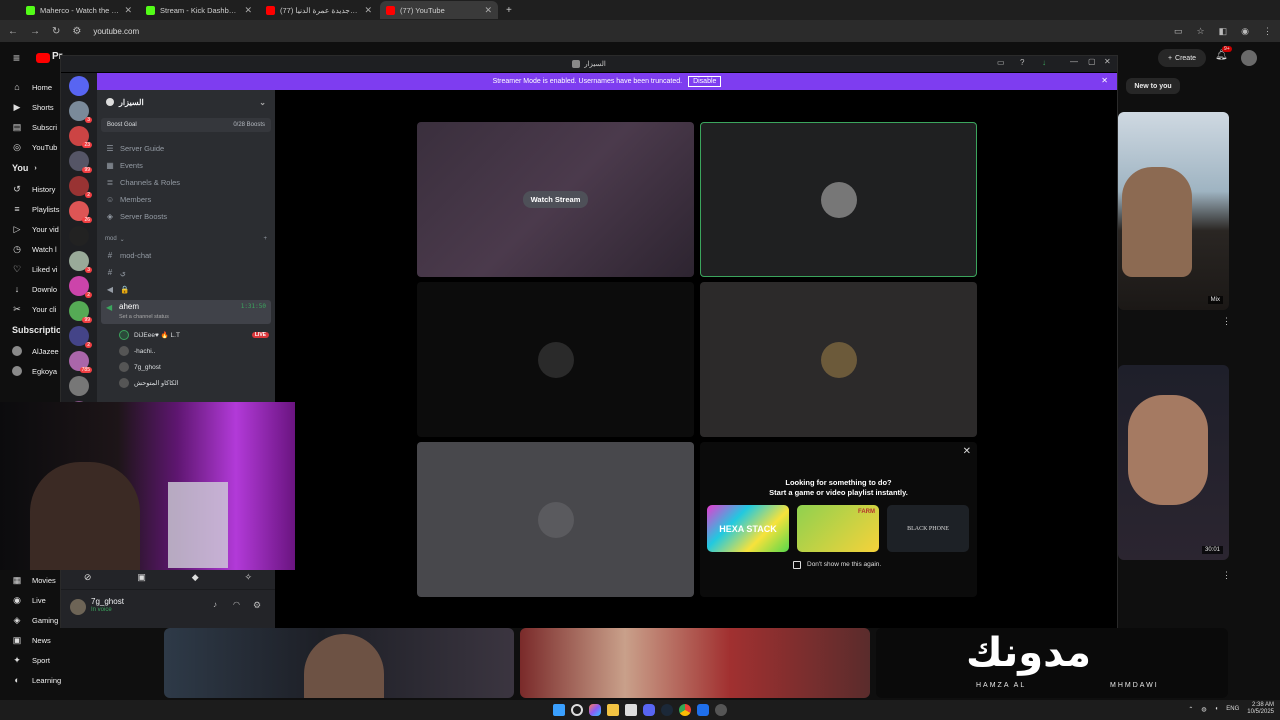 The width and height of the screenshot is (1280, 720). Describe the element at coordinates (186, 335) in the screenshot. I see `voice-user: DiJEee♥ 🔥 L.T LIVE` at that location.